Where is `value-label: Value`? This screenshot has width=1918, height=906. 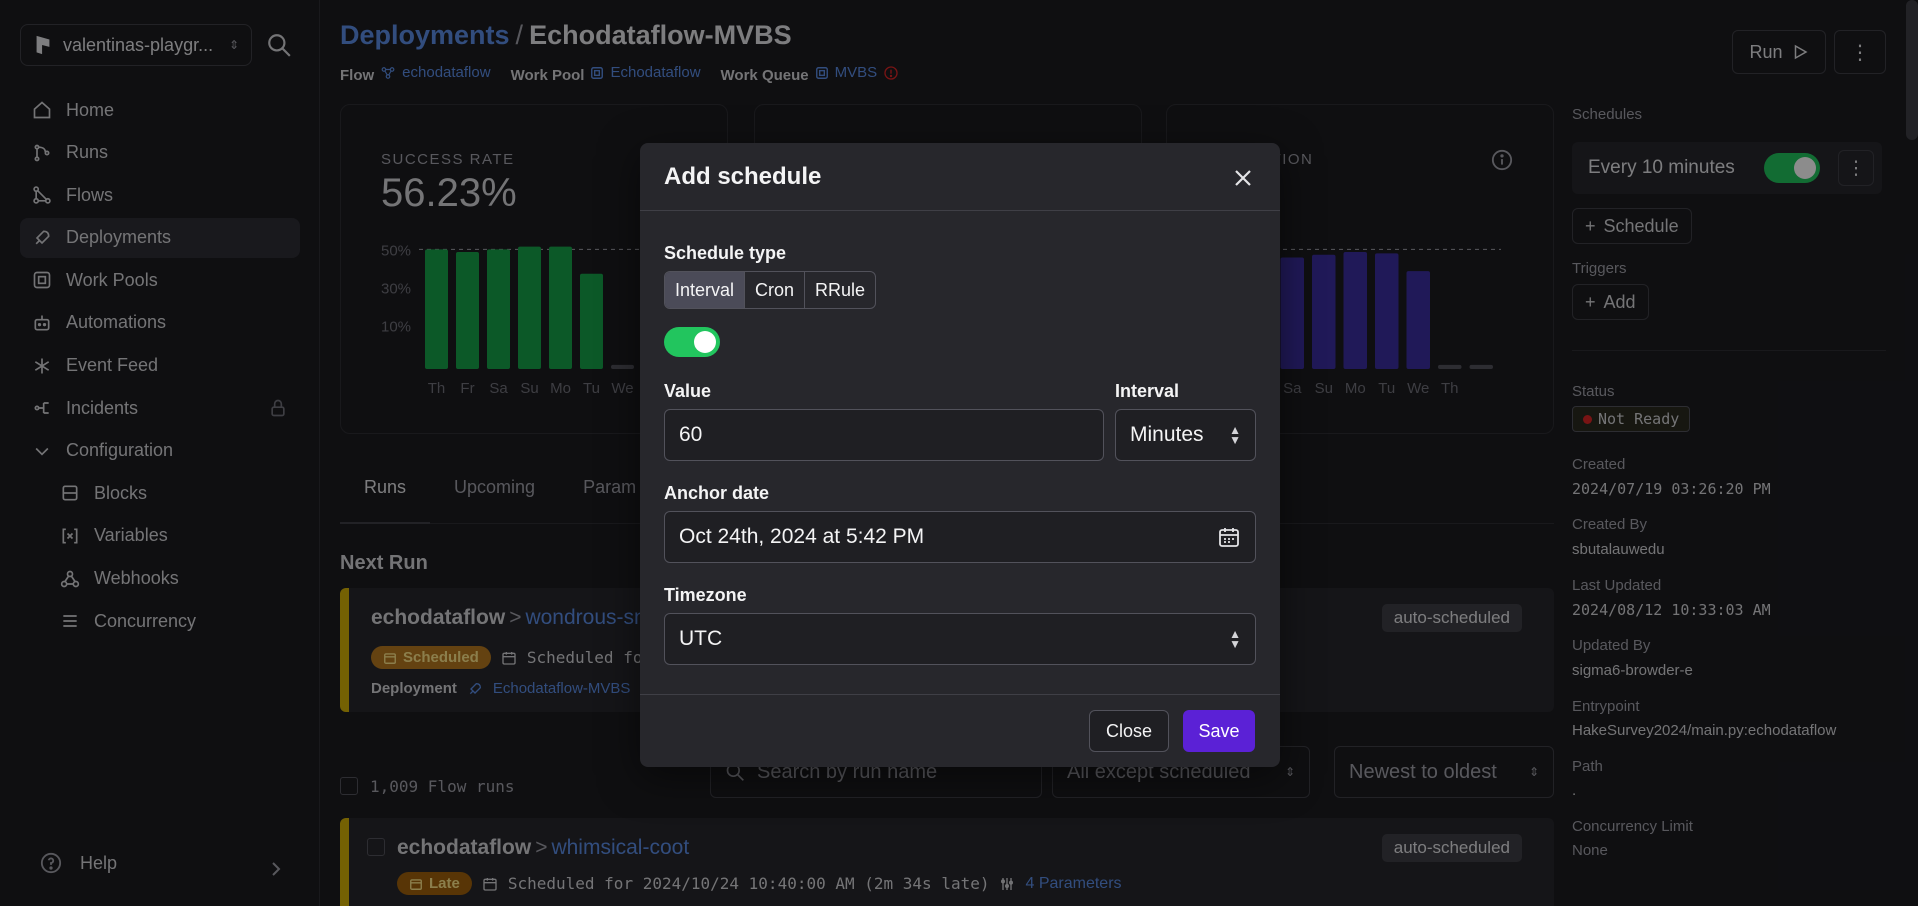
value-label: Value is located at coordinates (688, 391).